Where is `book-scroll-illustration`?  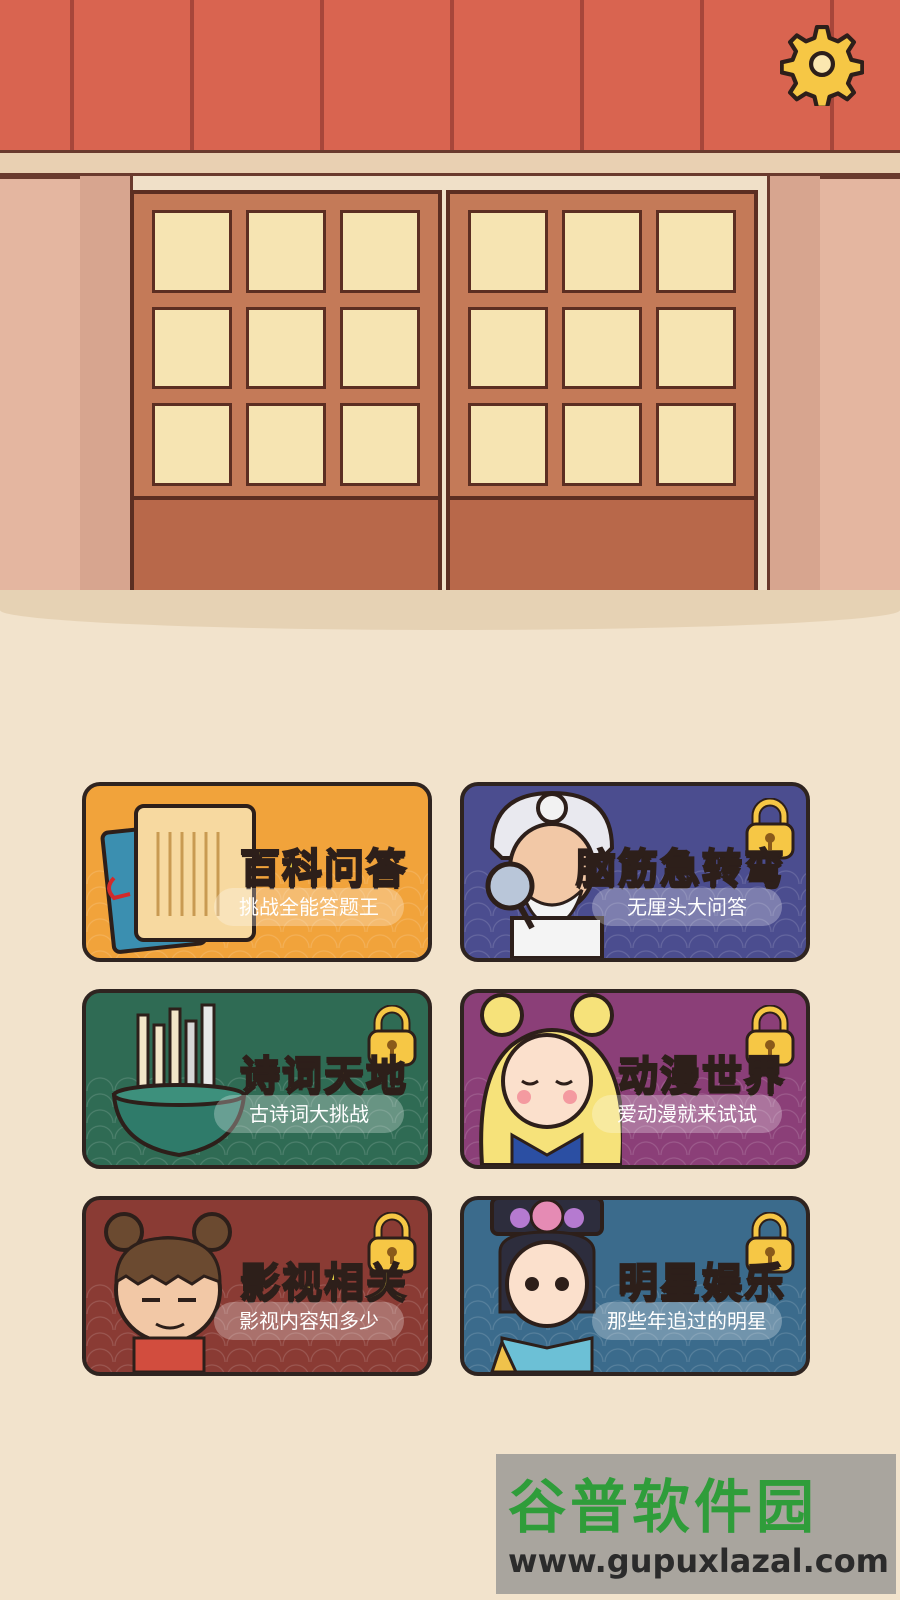
book-scroll-illustration is located at coordinates (178, 879).